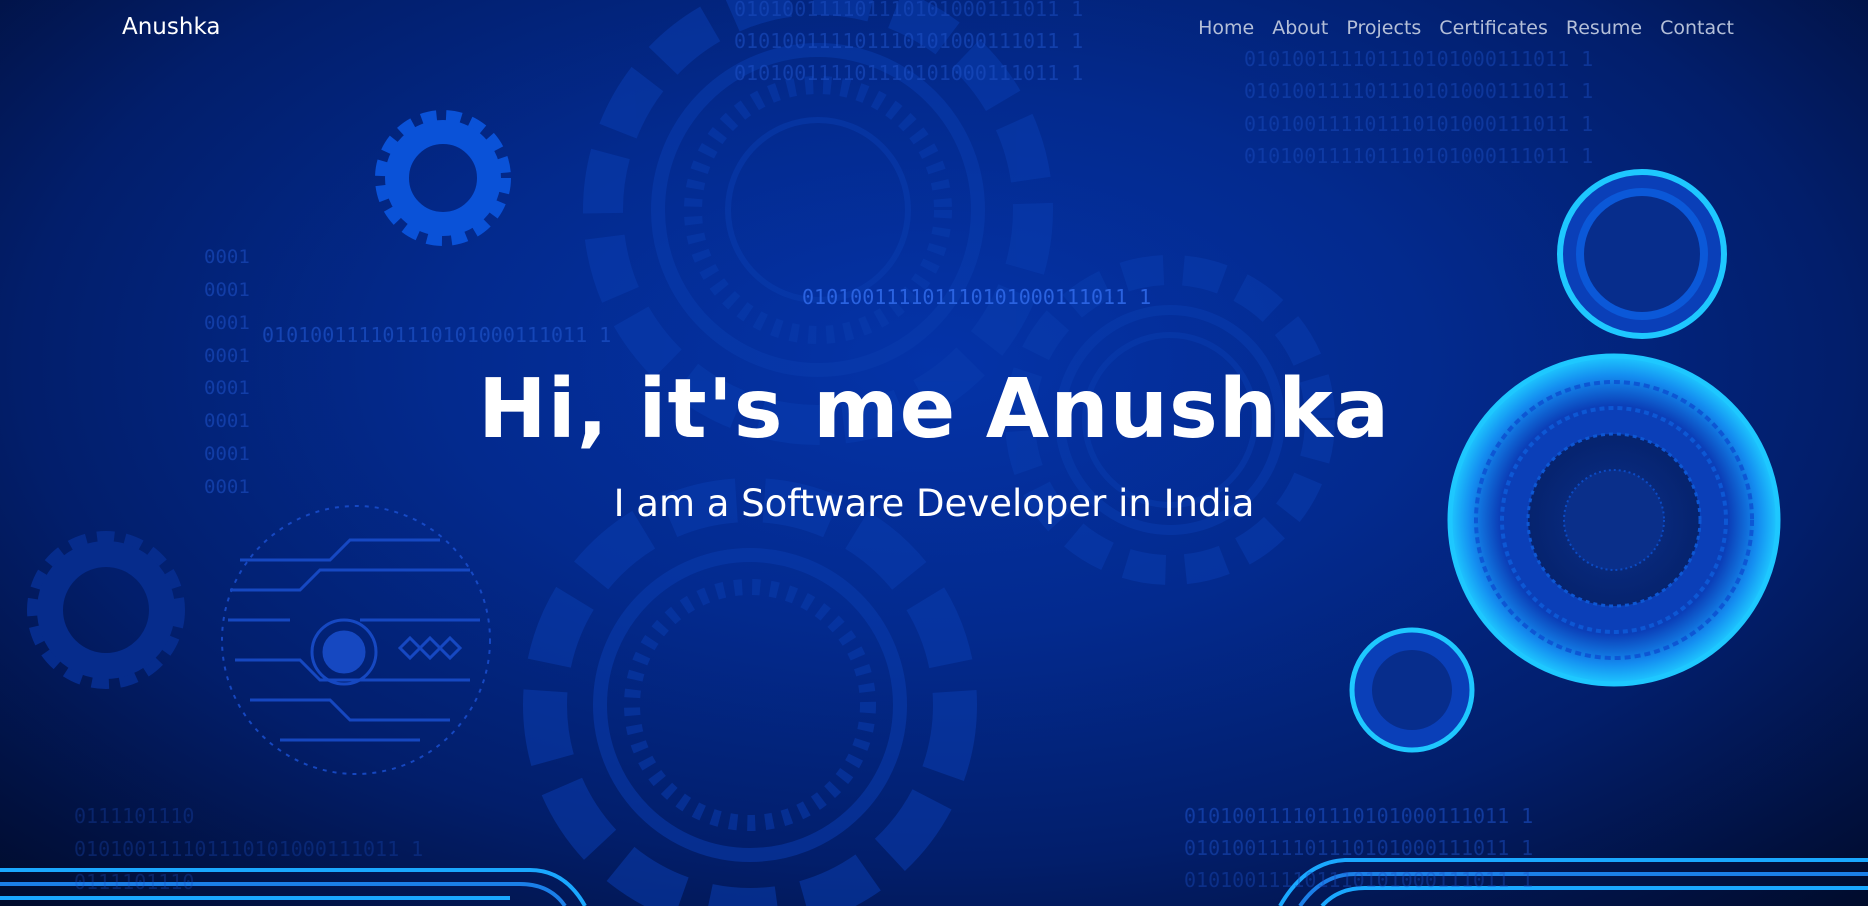  What do you see at coordinates (934, 409) in the screenshot?
I see `hero-title: Hi, it's me Anushka` at bounding box center [934, 409].